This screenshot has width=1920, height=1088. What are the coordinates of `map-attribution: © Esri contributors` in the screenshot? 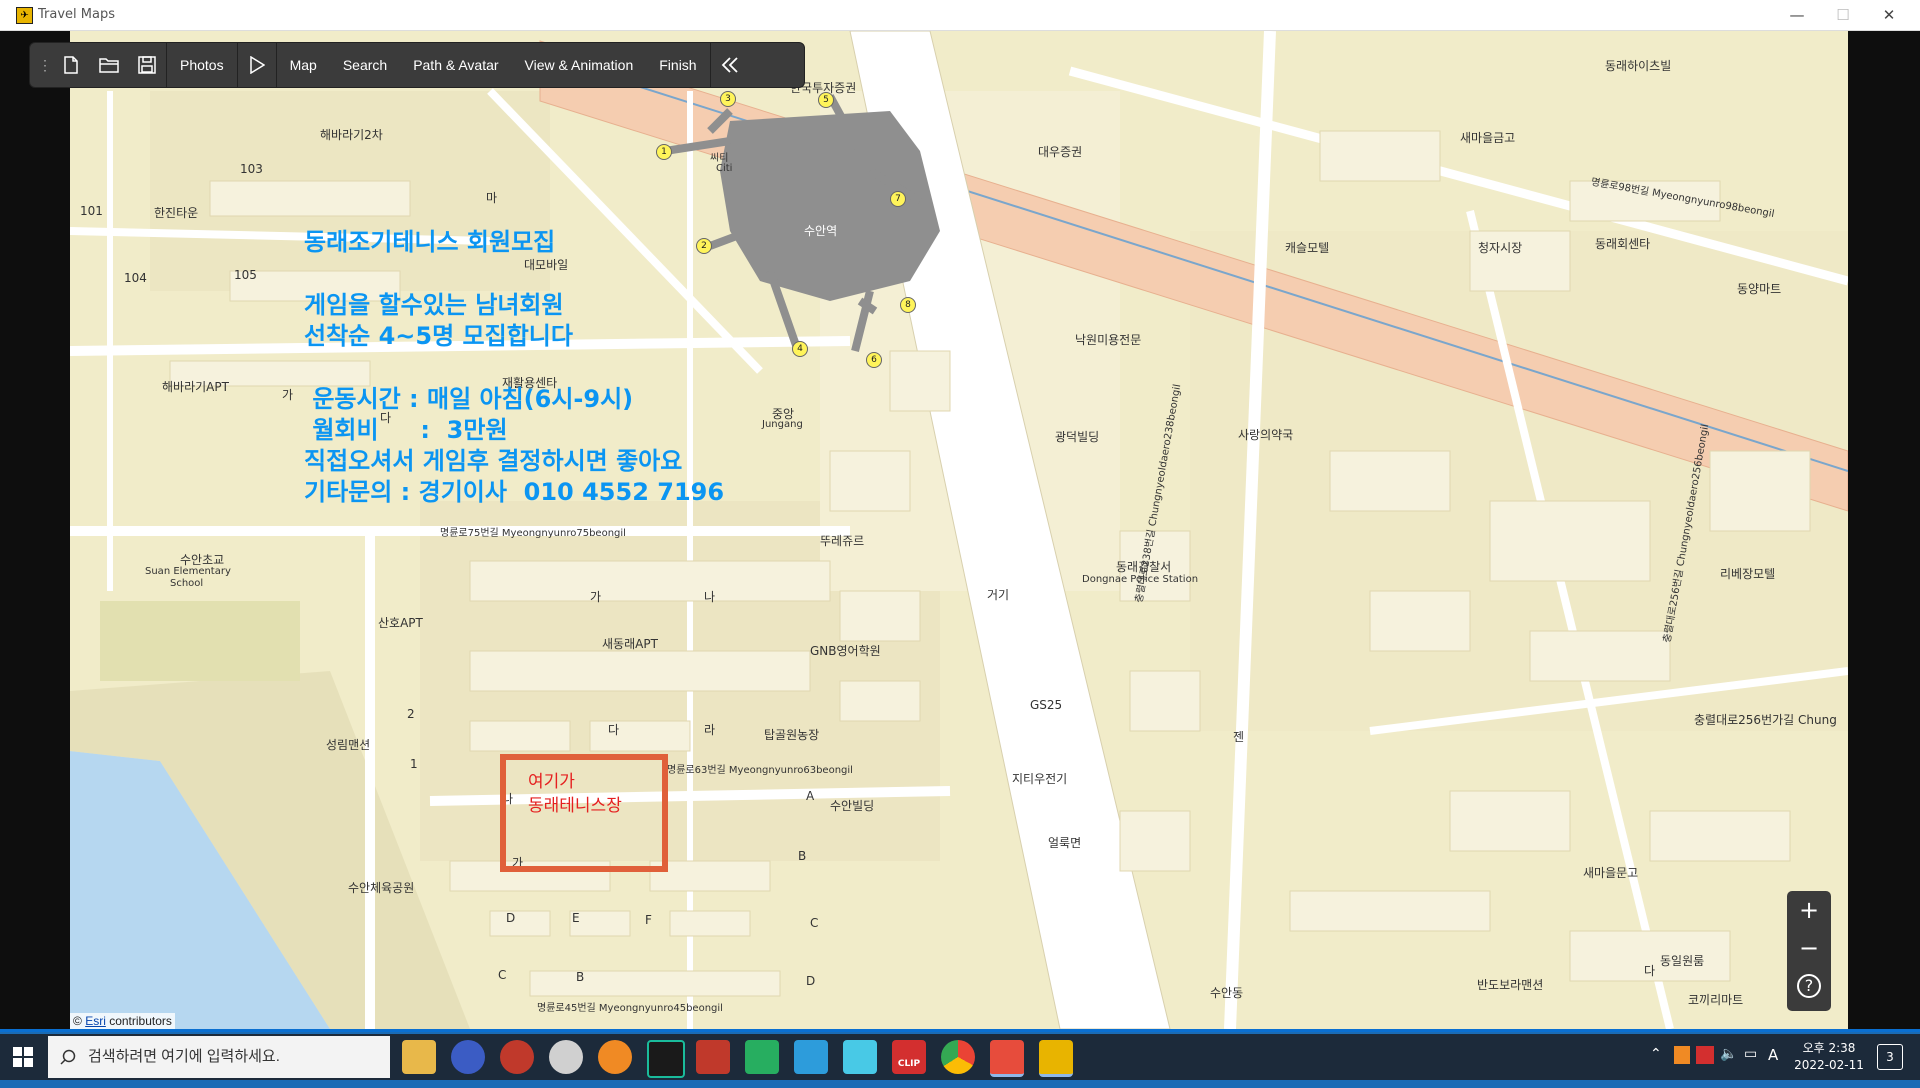 It's located at (122, 1021).